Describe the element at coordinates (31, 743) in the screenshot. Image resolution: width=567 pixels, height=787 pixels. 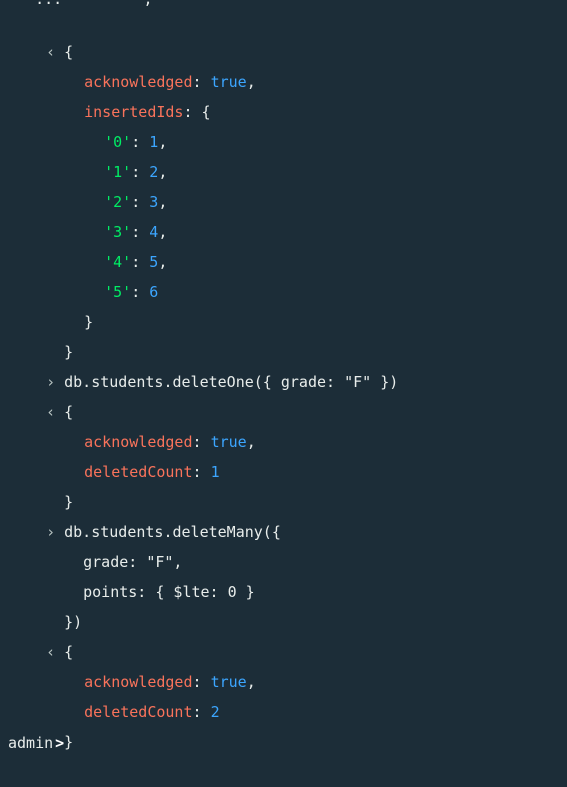
I see `database-name: admin` at that location.